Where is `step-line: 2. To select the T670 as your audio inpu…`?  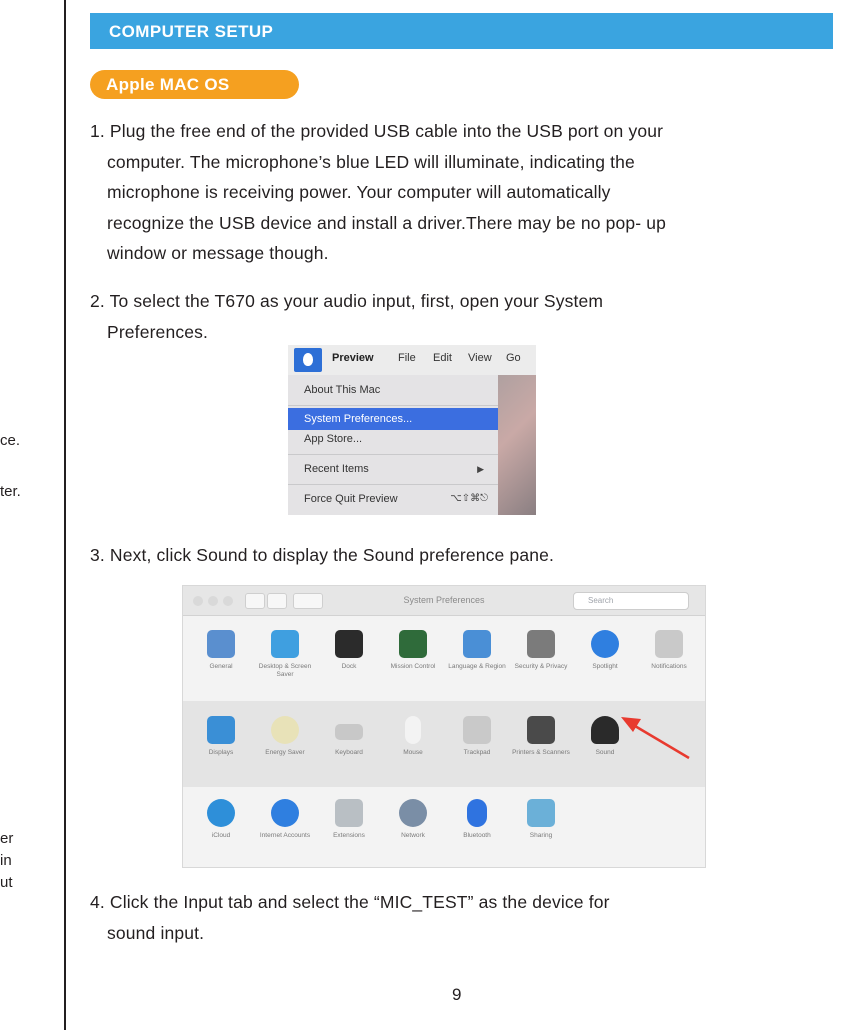
step-line: 2. To select the T670 as your audio inpu… is located at coordinates (347, 301).